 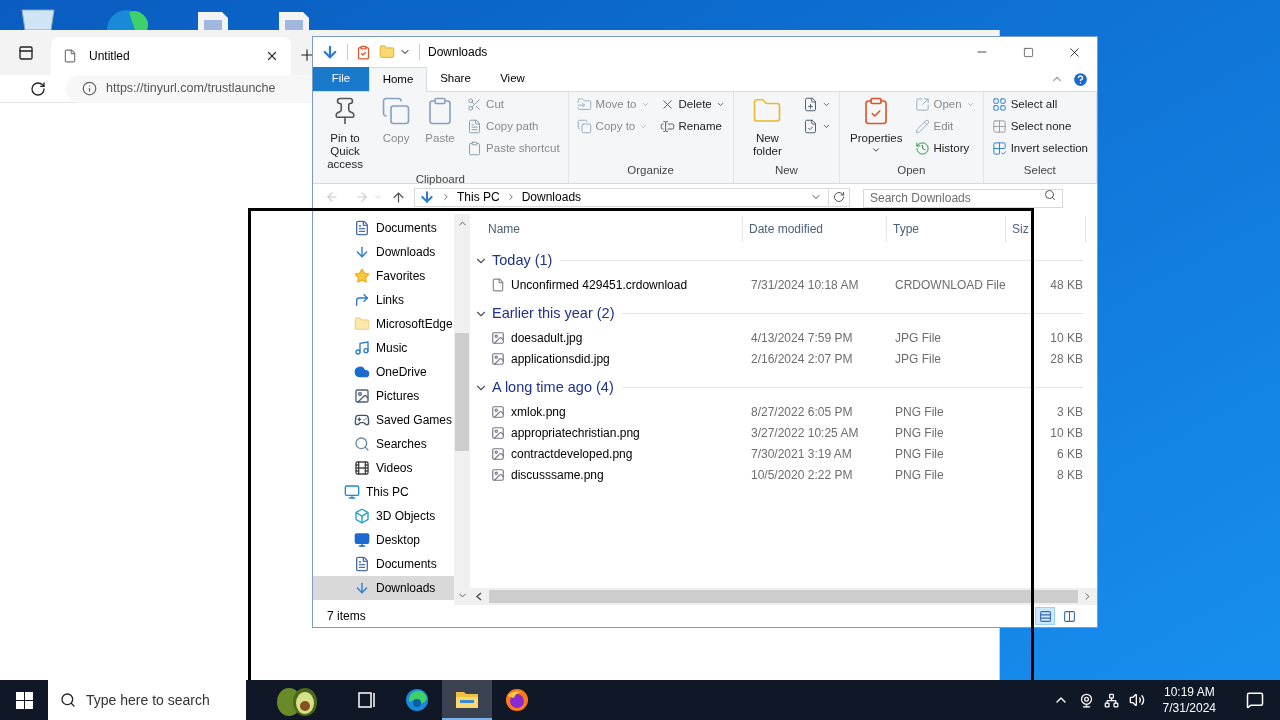 What do you see at coordinates (575, 433) in the screenshot?
I see `file-name: appropriatechristian.png` at bounding box center [575, 433].